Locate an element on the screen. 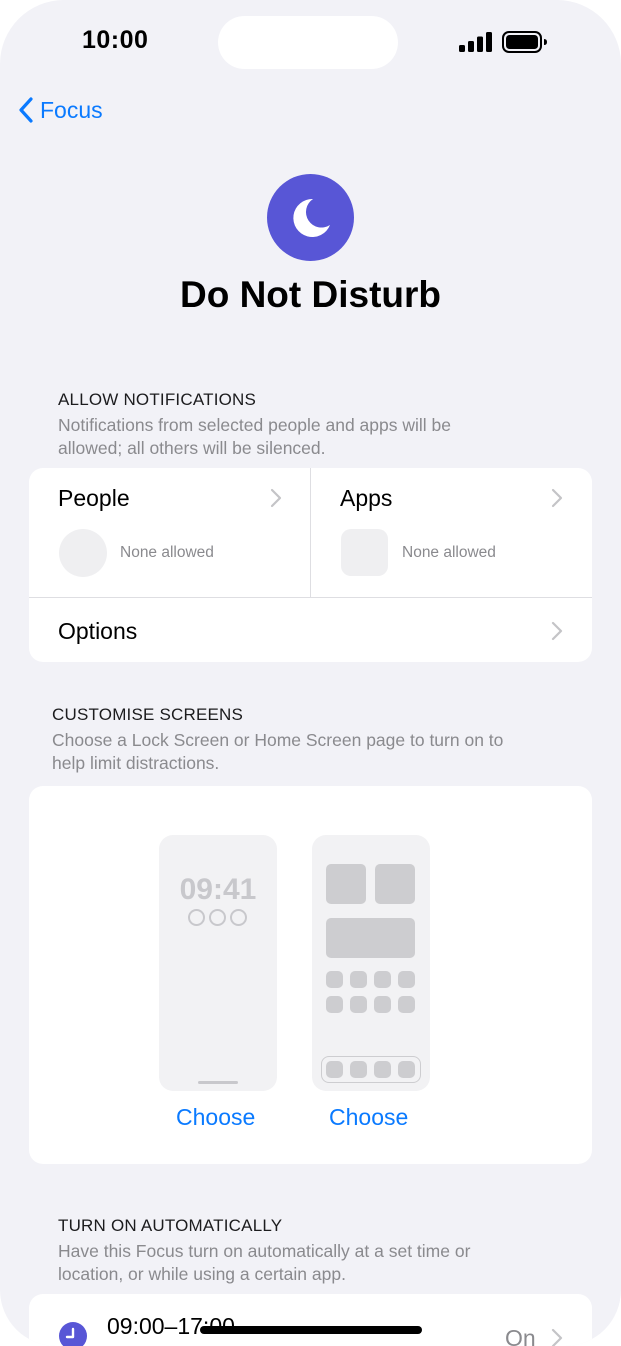 The image size is (621, 1346). home-screen-preview is located at coordinates (371, 963).